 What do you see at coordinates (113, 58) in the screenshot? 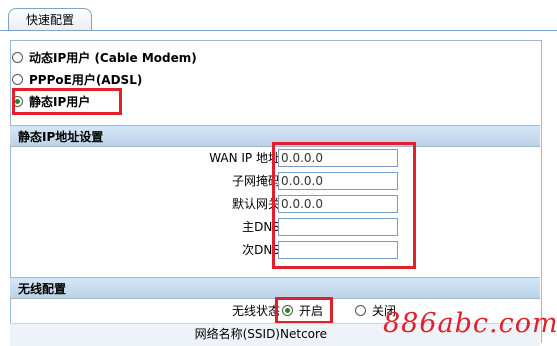
I see `wan-mode-label: 动态IP用户 (Cable Modem)` at bounding box center [113, 58].